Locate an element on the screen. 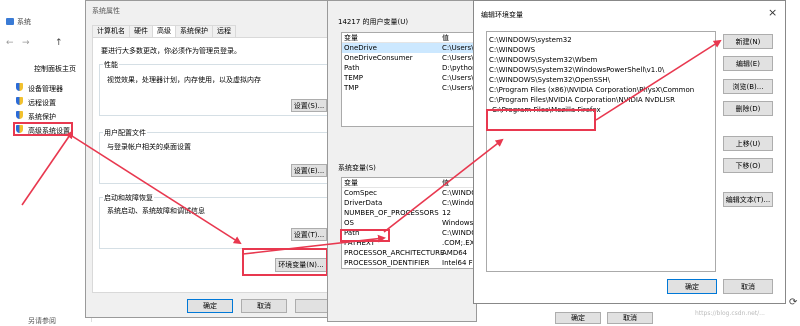 This screenshot has height=326, width=800. system-icon is located at coordinates (10, 21).